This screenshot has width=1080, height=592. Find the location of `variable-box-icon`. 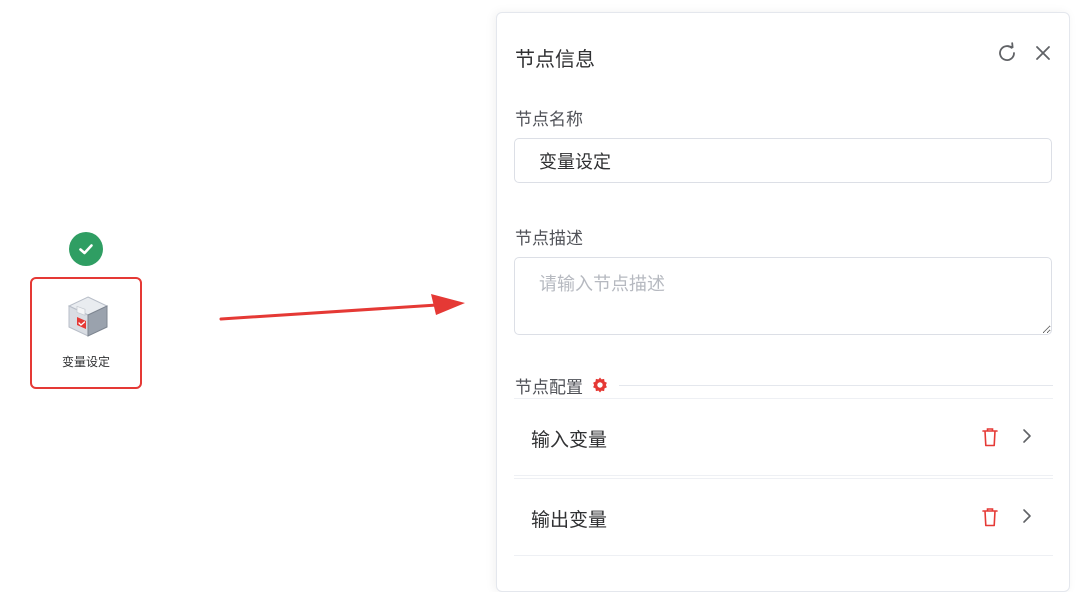

variable-box-icon is located at coordinates (88, 316).